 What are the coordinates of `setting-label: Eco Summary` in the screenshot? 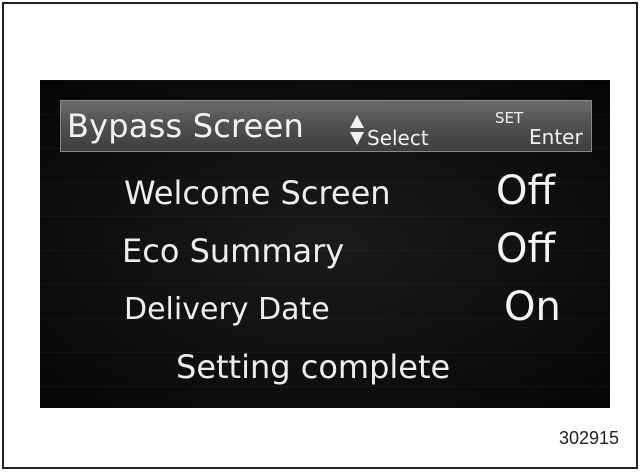 It's located at (233, 251).